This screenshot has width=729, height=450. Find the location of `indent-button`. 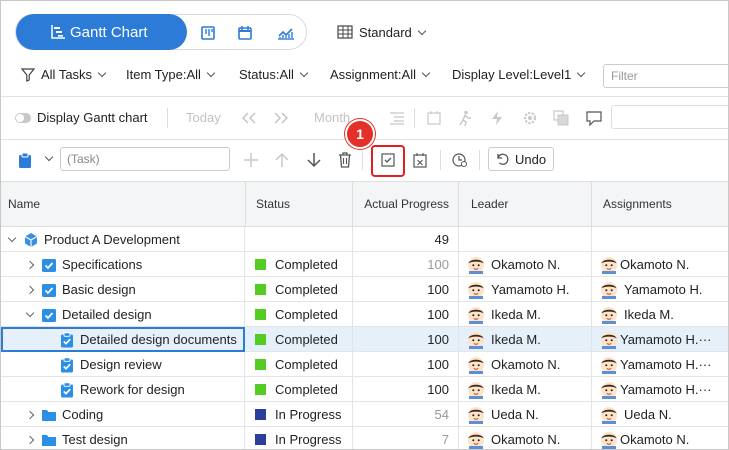

indent-button is located at coordinates (397, 118).